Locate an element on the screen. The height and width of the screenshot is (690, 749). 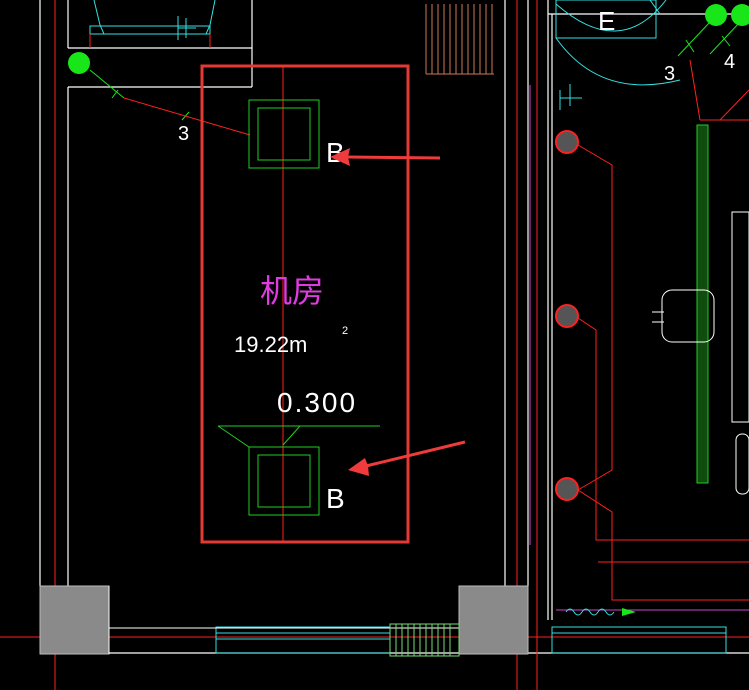
green-node-right-a is located at coordinates (716, 15).